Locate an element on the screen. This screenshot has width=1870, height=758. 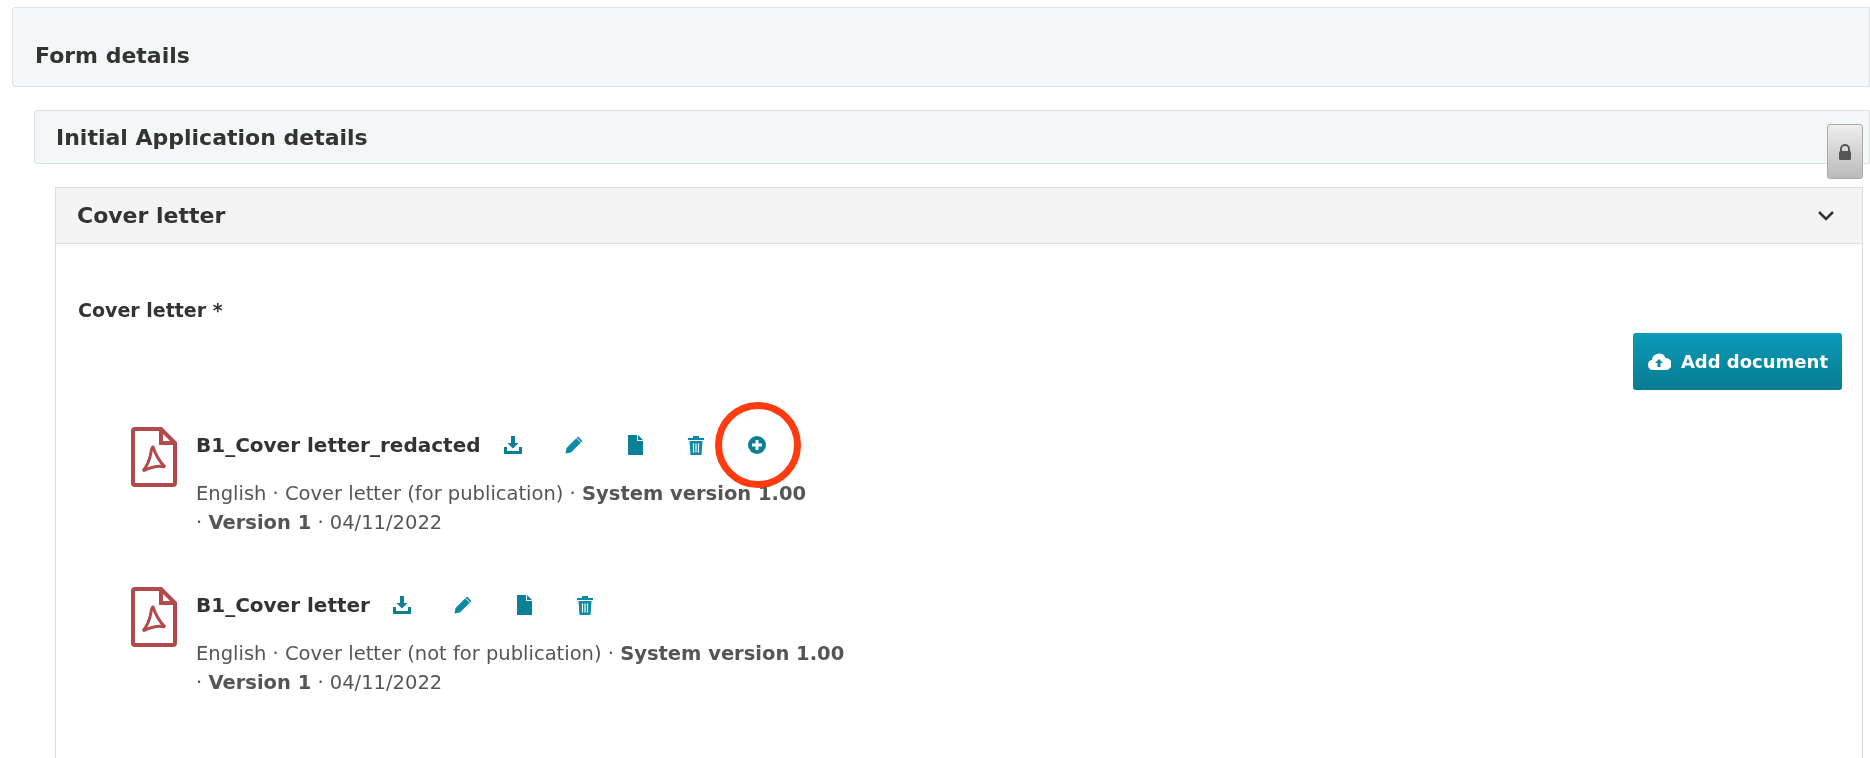
lock-button is located at coordinates (1845, 151).